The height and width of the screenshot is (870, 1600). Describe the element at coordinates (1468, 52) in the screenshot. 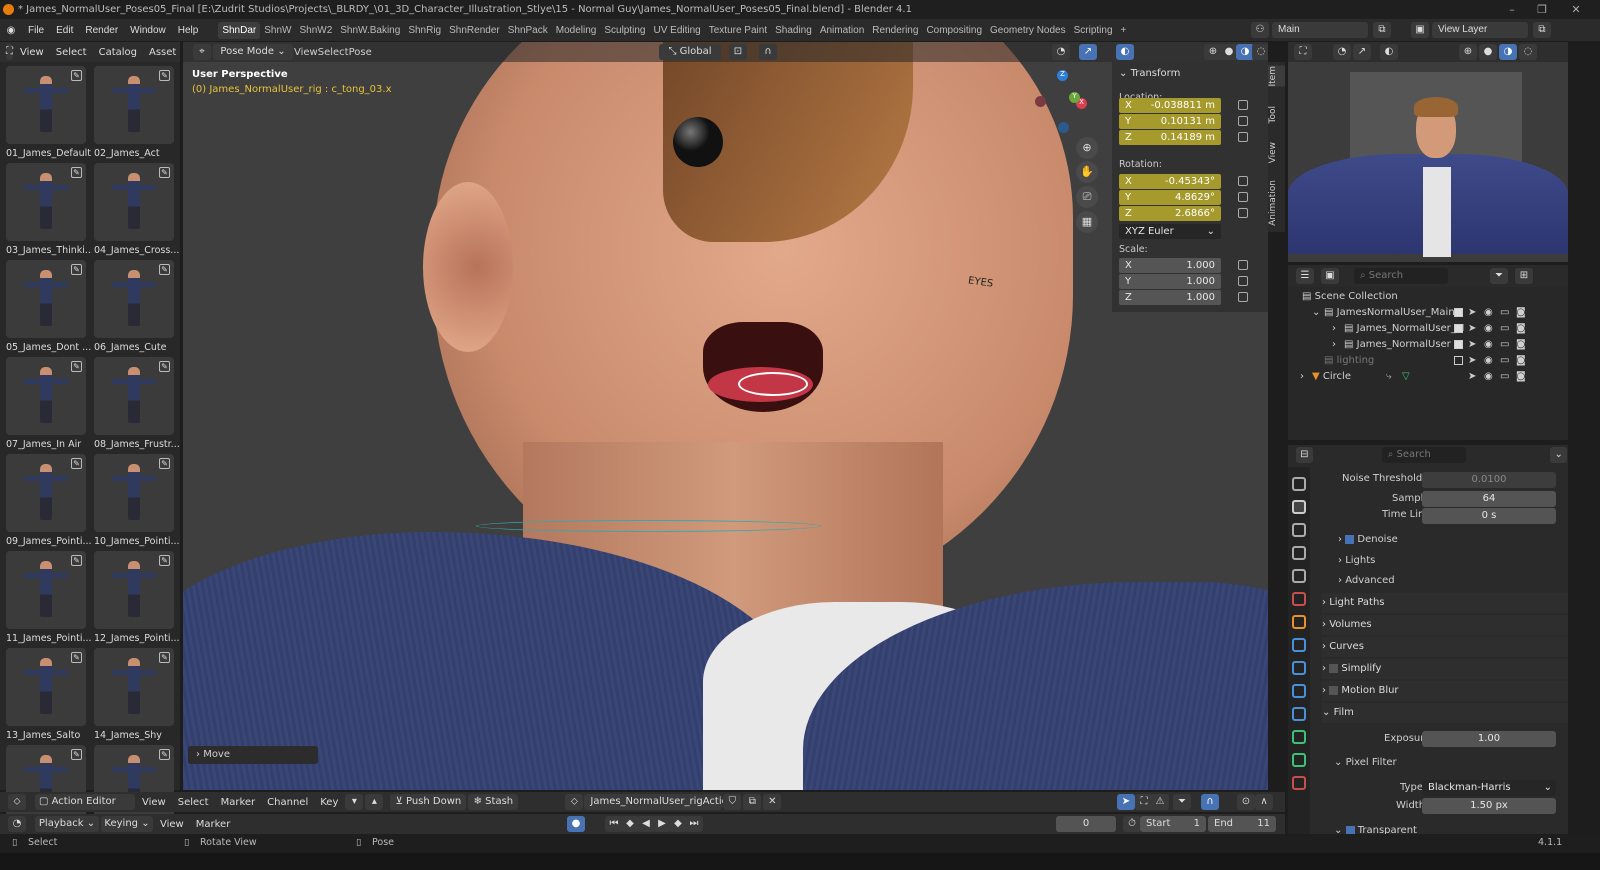

I see `wireframe-shading-icon: ⊕` at that location.